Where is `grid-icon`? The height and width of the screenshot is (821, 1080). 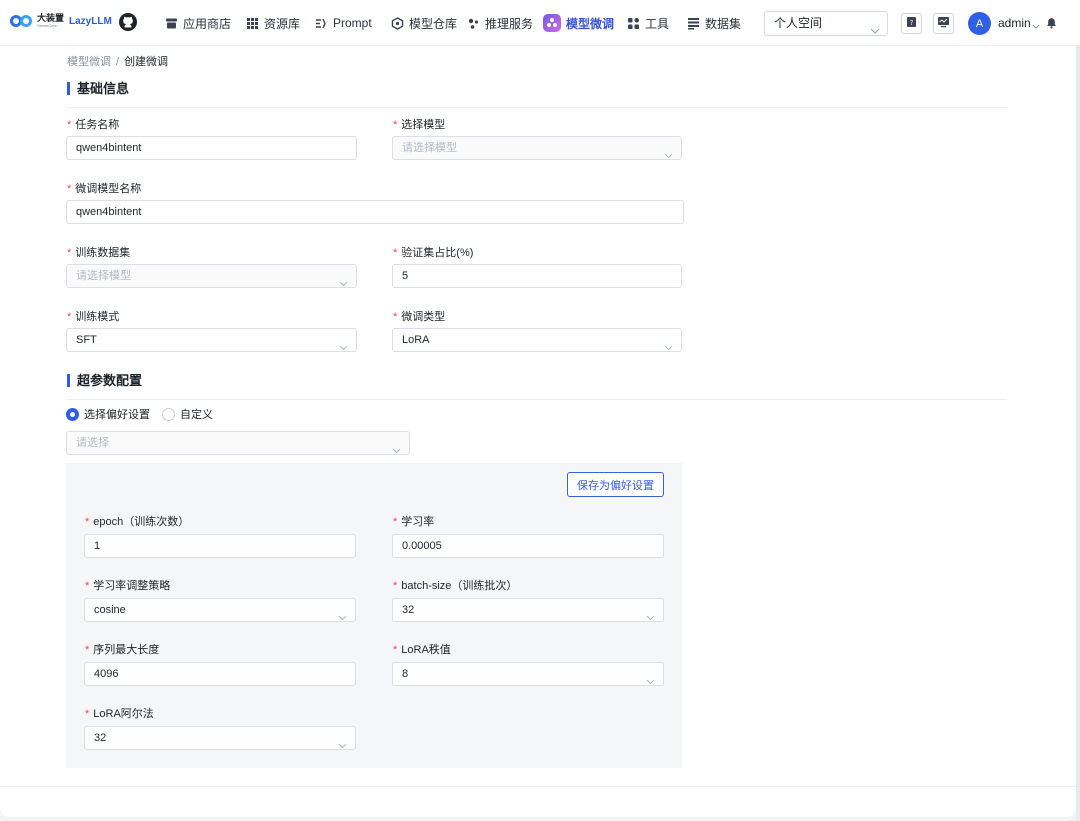 grid-icon is located at coordinates (252, 23).